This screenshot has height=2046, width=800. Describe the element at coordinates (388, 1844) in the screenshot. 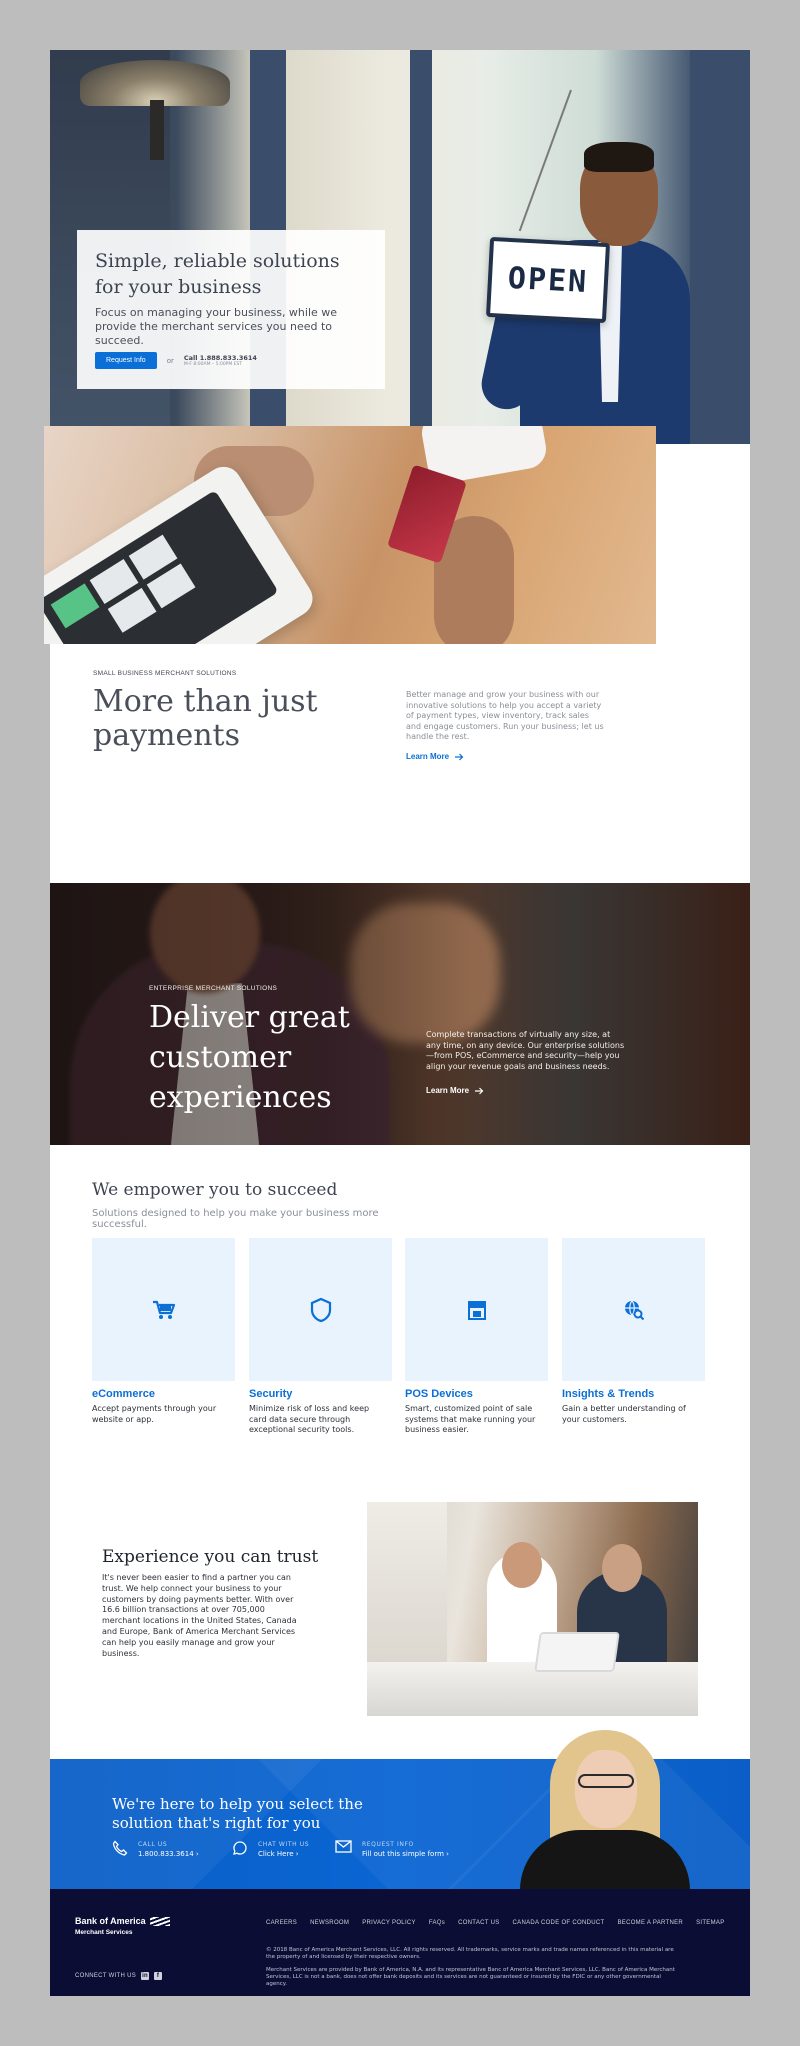

I see `request-info-label: REQUEST INFO` at that location.